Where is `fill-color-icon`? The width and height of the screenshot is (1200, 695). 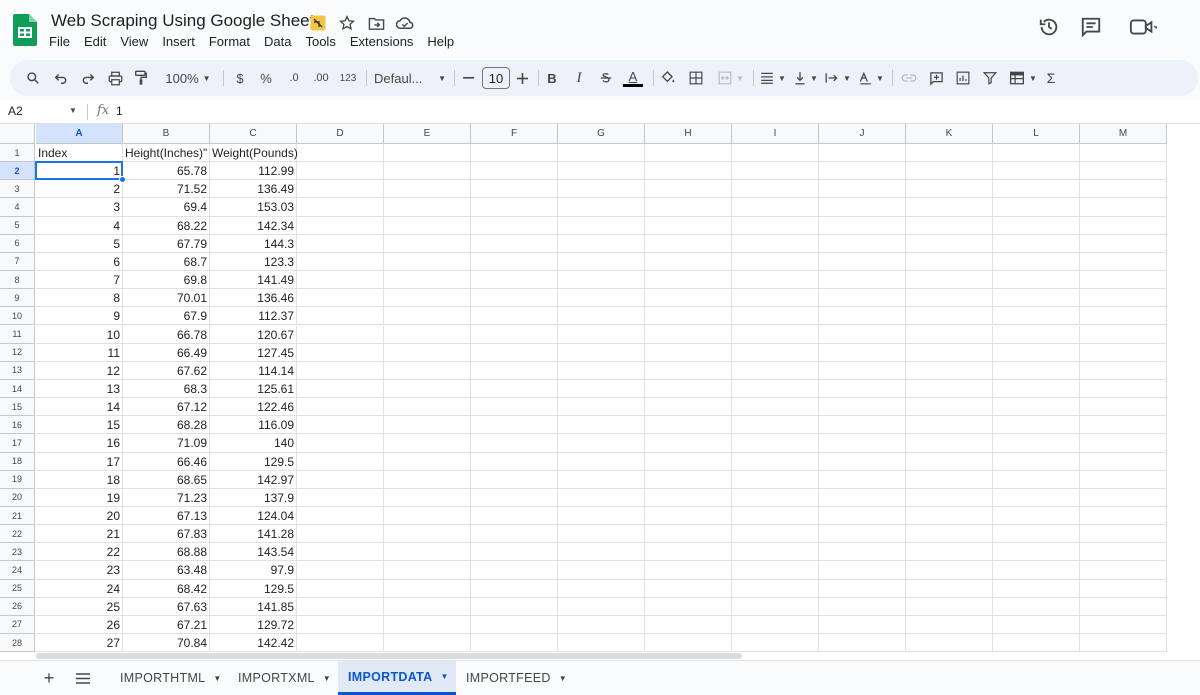
fill-color-icon is located at coordinates (668, 78).